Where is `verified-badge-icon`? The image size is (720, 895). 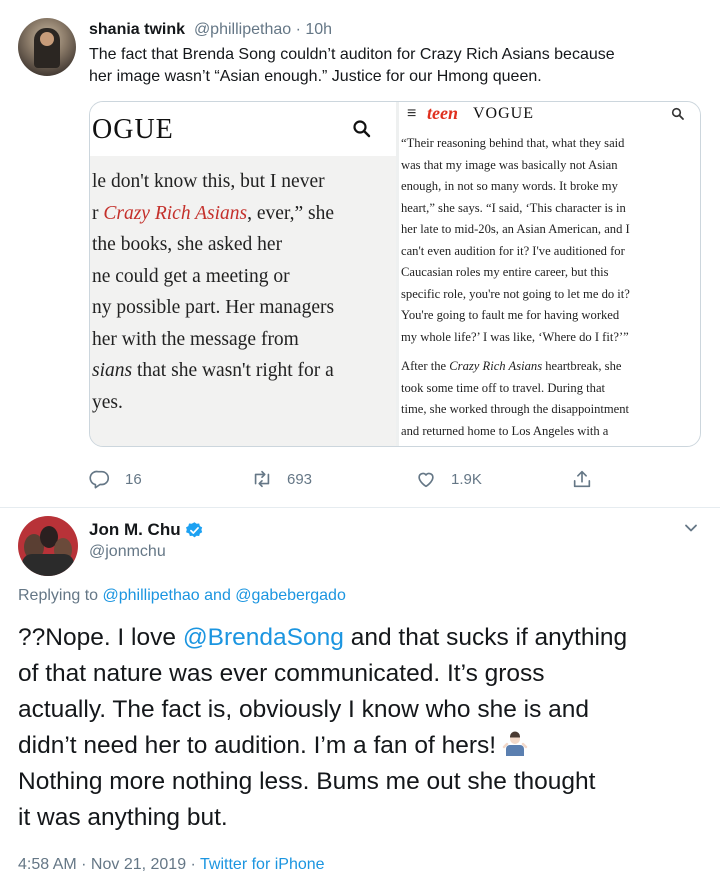
verified-badge-icon is located at coordinates (193, 529).